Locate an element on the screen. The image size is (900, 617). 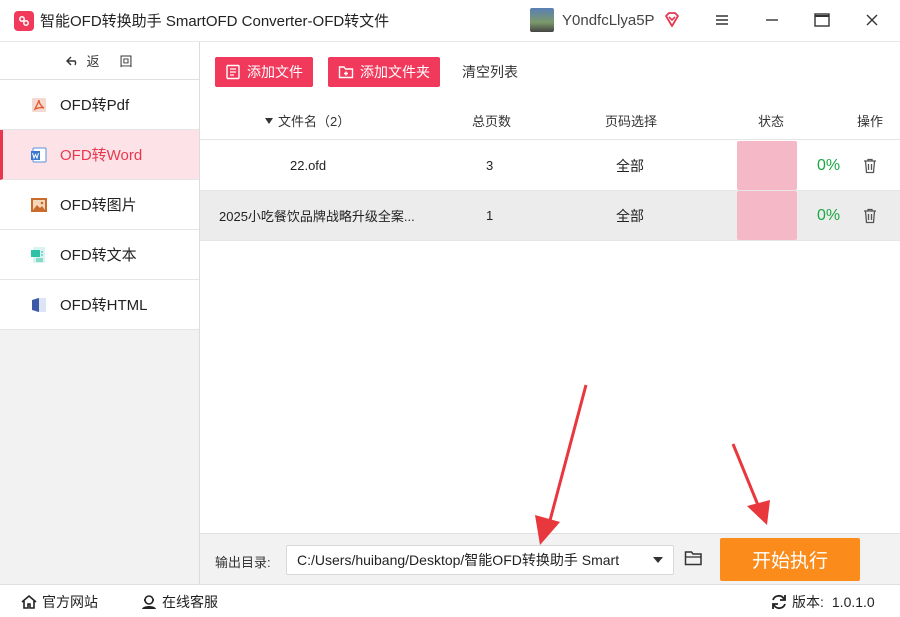
file-name: 22.ofd is located at coordinates (308, 165).